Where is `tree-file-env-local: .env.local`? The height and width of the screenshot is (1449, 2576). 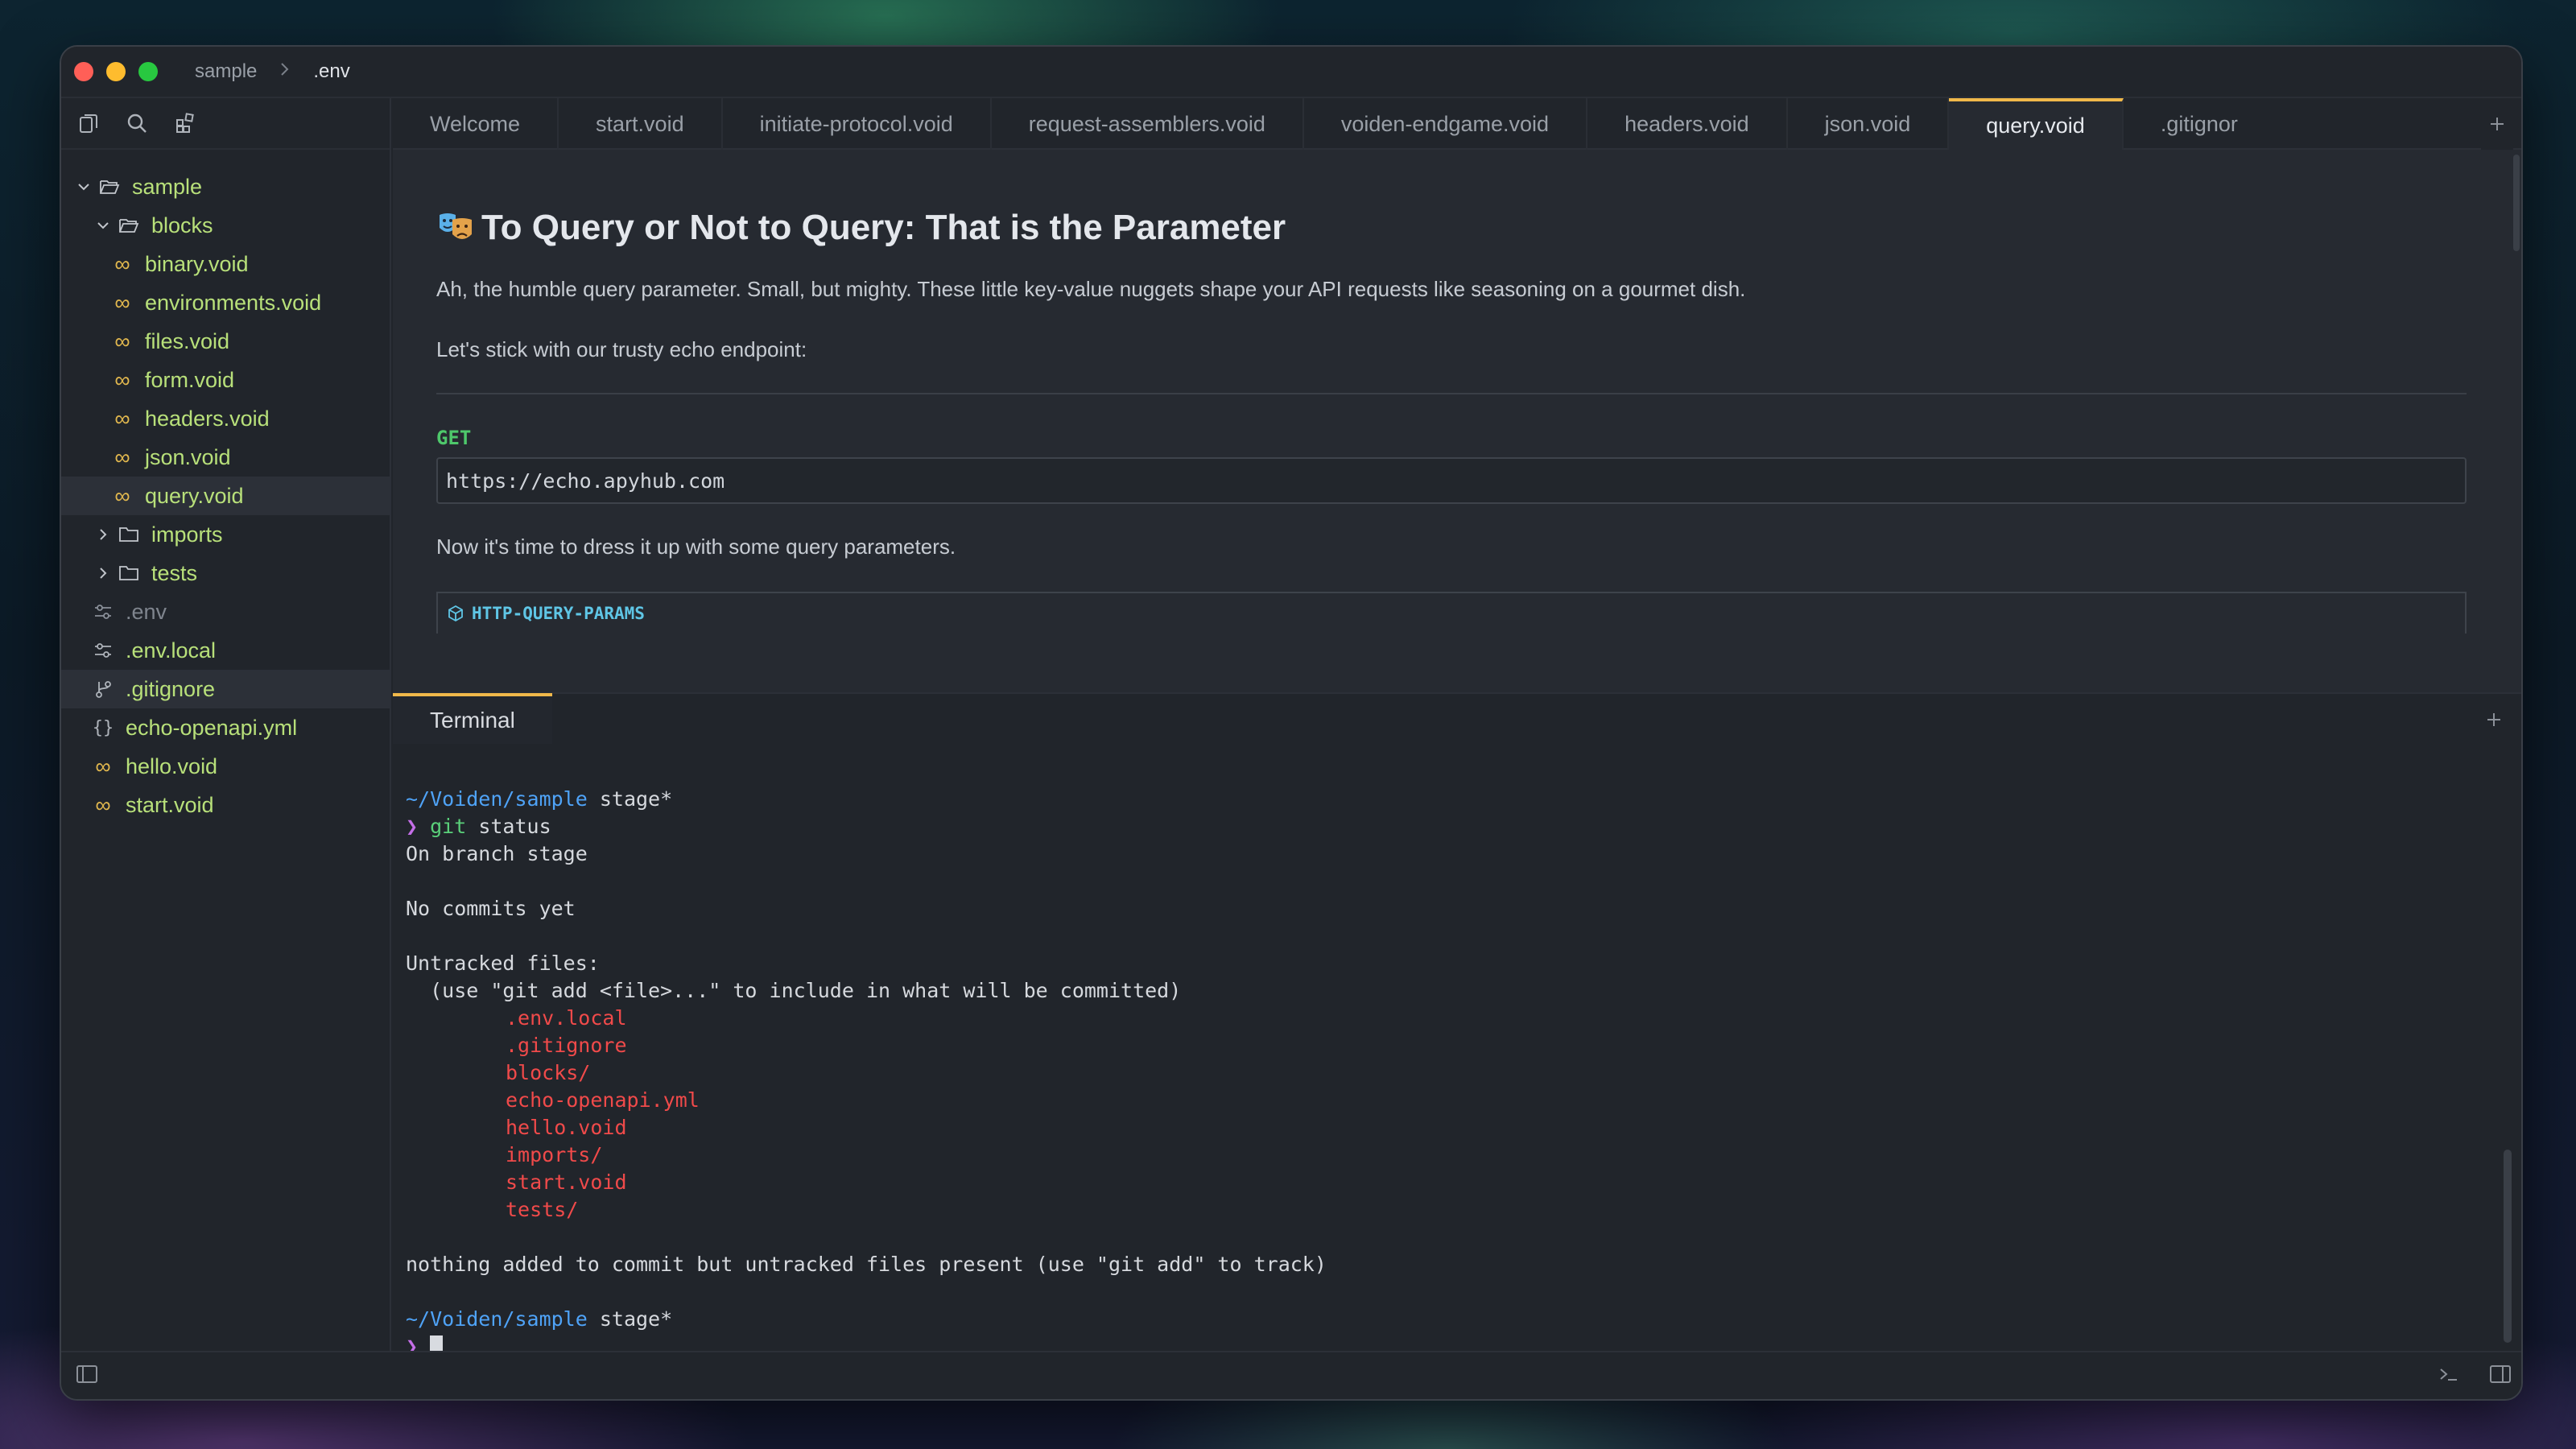 tree-file-env-local: .env.local is located at coordinates (225, 650).